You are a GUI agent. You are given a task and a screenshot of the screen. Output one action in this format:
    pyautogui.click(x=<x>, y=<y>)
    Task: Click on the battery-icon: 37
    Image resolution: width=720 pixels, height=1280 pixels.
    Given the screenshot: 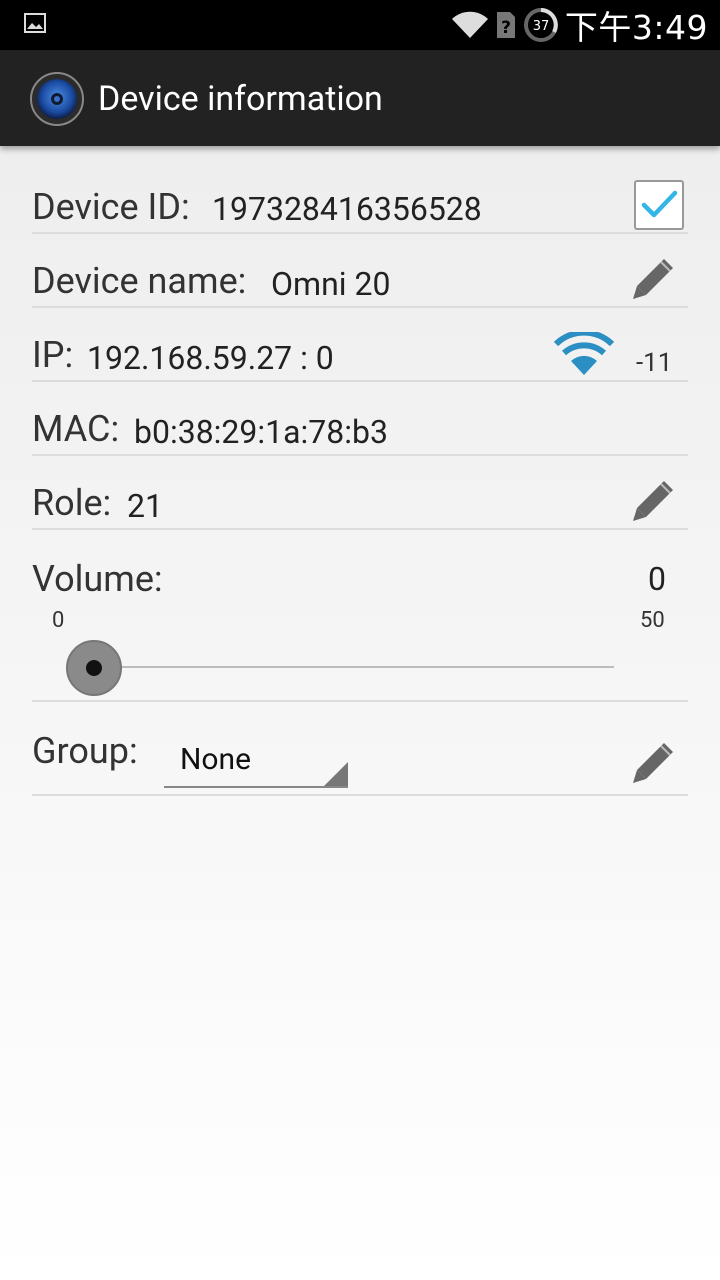 What is the action you would take?
    pyautogui.click(x=540, y=25)
    